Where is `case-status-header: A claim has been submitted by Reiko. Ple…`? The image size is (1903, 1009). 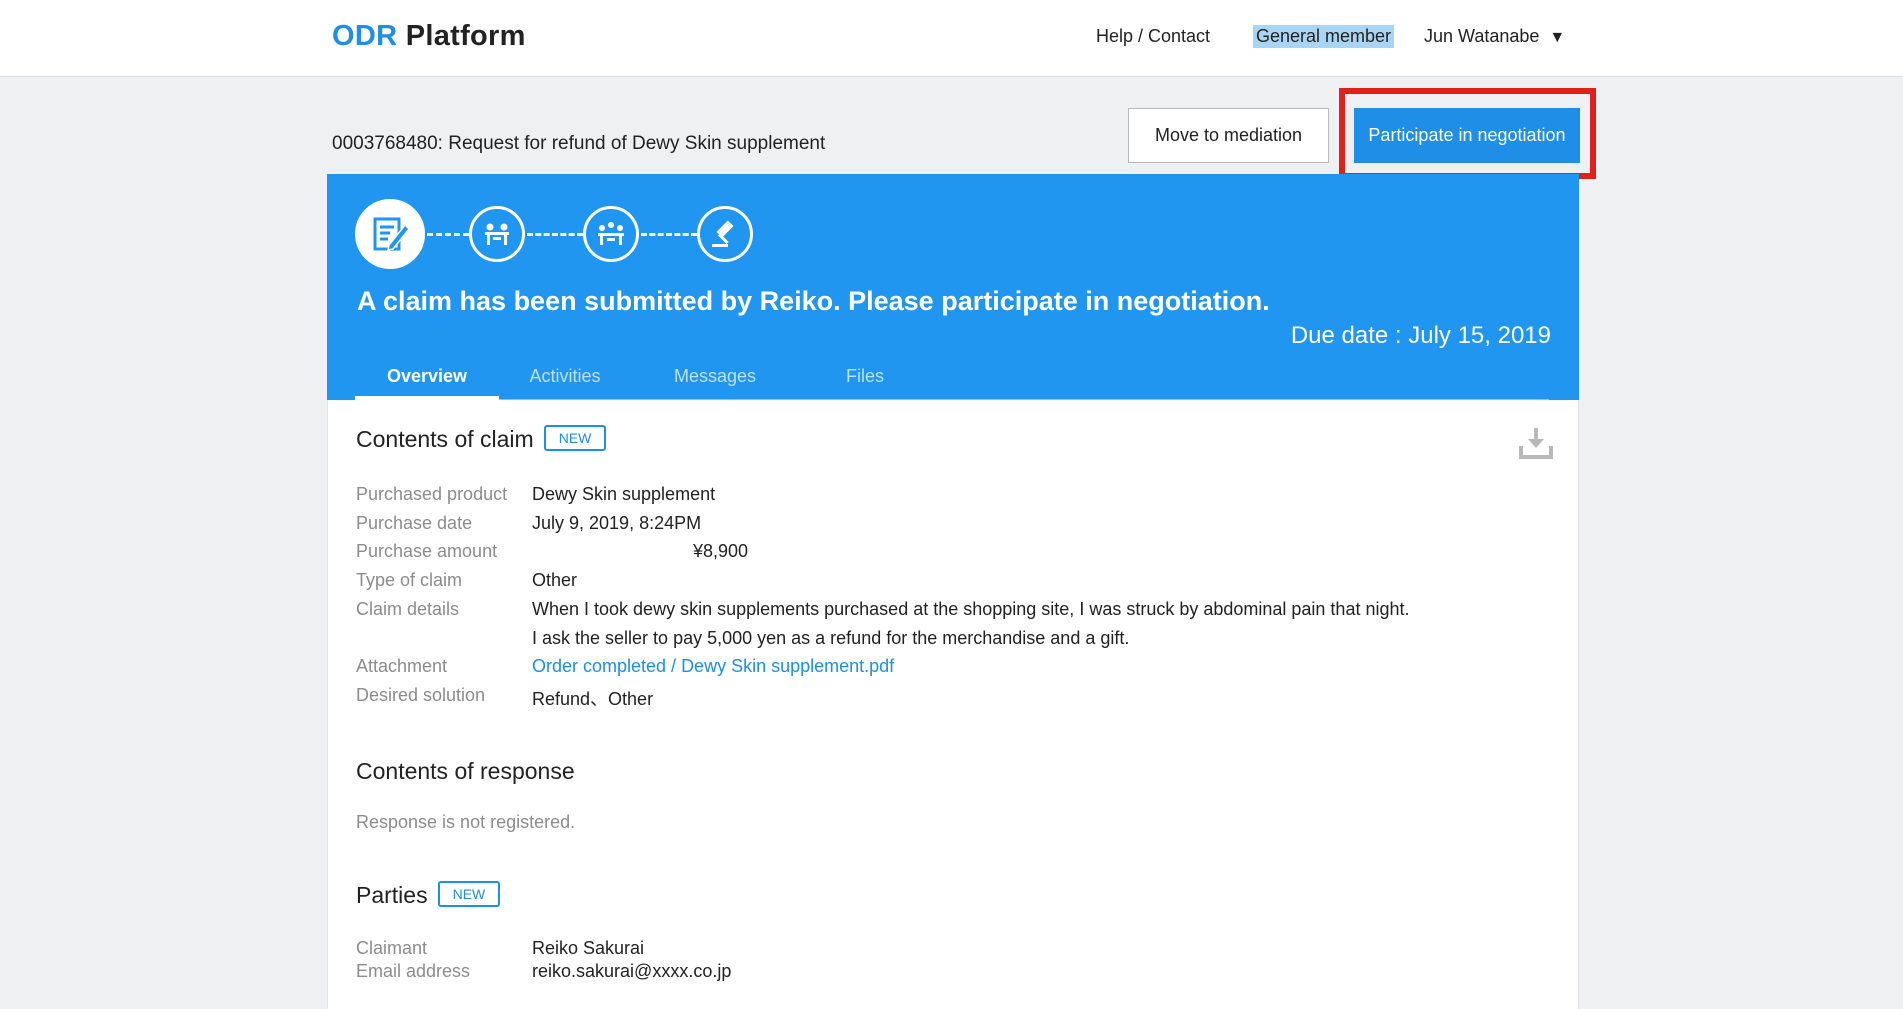 case-status-header: A claim has been submitted by Reiko. Ple… is located at coordinates (953, 287).